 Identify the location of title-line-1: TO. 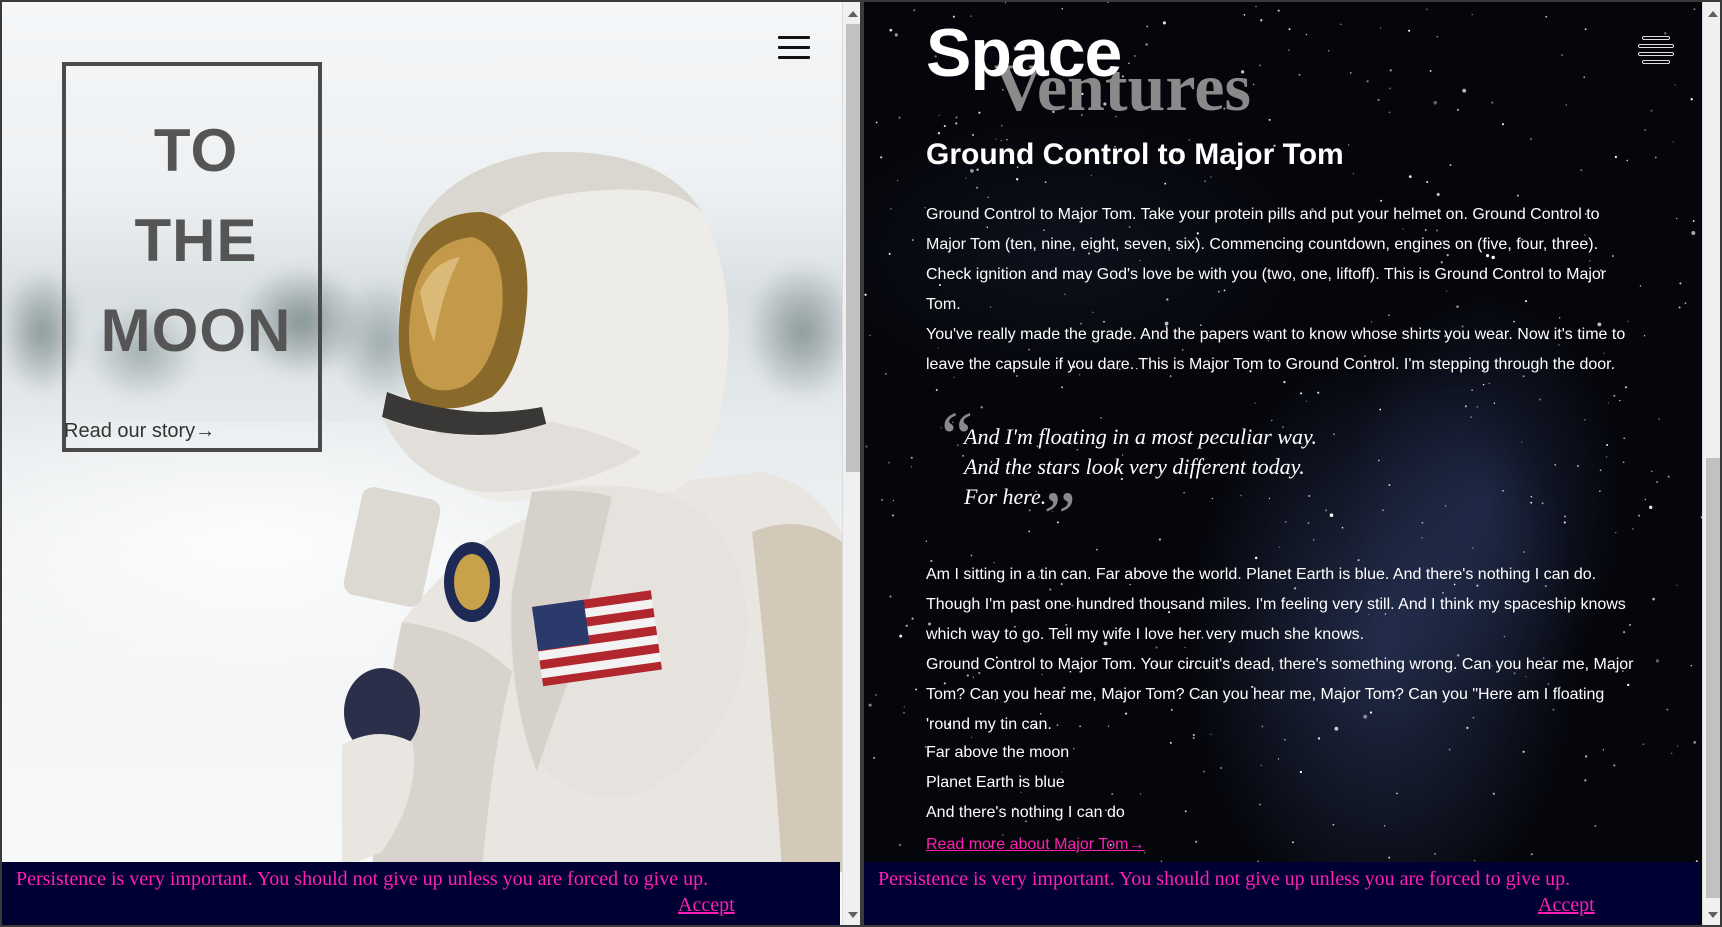
(196, 150).